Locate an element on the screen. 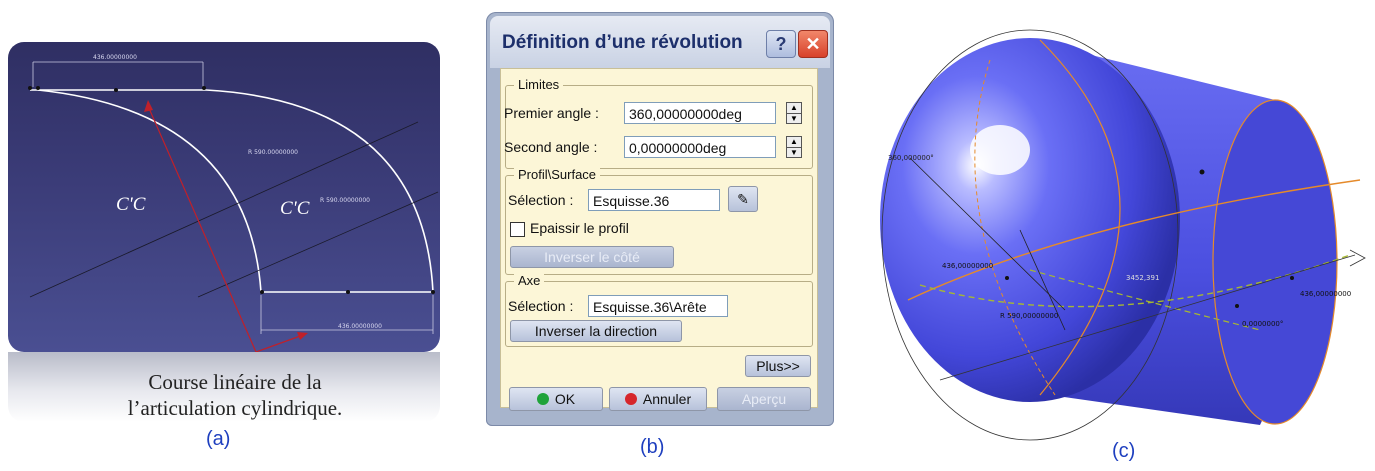 Image resolution: width=1375 pixels, height=471 pixels. first-angle-field: 360,00000000deg is located at coordinates (700, 113).